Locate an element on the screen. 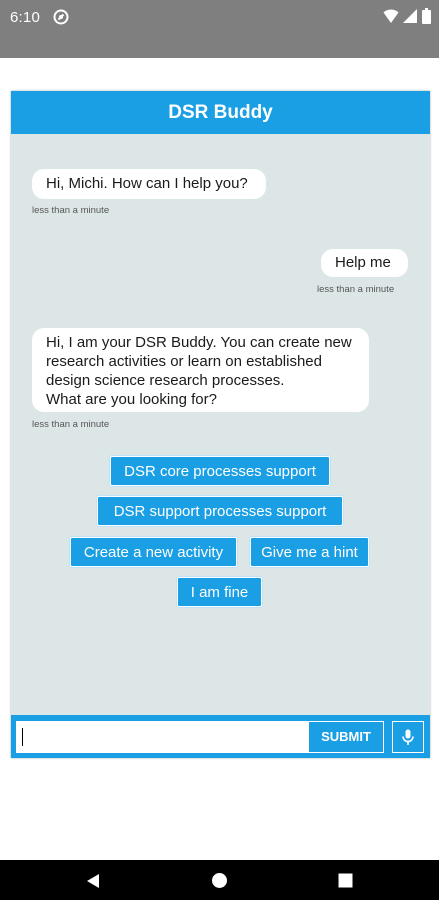 The image size is (439, 900). message-text: Help me is located at coordinates (363, 262).